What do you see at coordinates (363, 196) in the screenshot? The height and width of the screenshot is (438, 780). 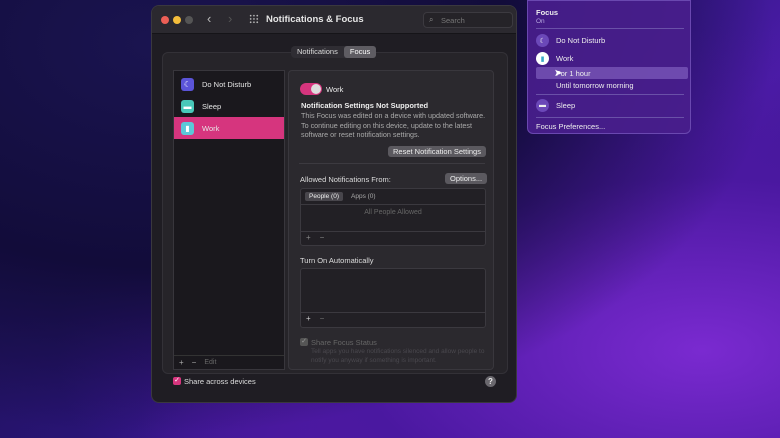 I see `tab-apps: Apps (0)` at bounding box center [363, 196].